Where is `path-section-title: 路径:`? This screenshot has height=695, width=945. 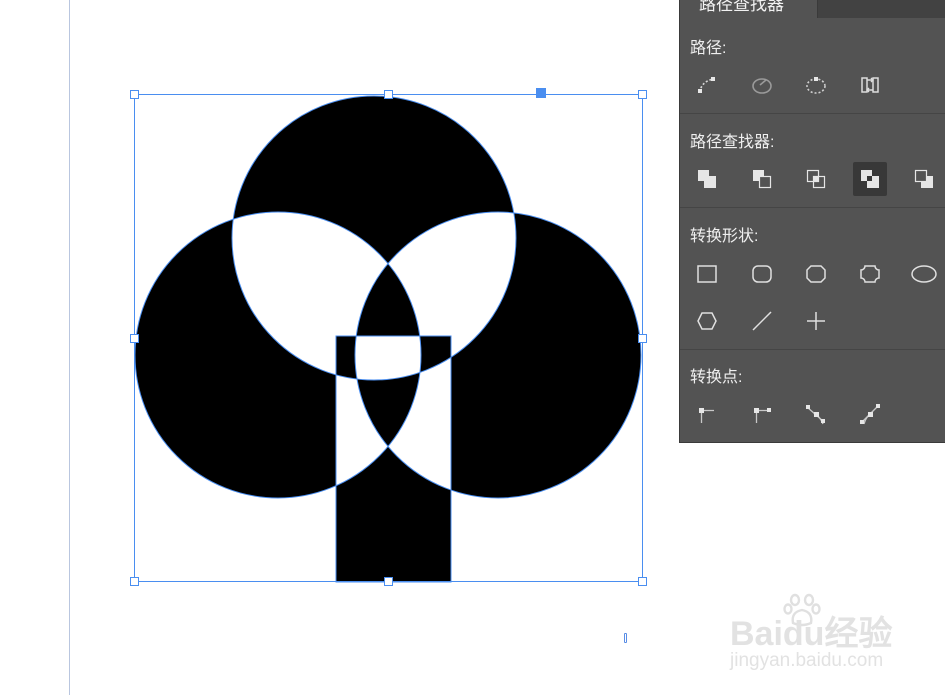 path-section-title: 路径: is located at coordinates (708, 48).